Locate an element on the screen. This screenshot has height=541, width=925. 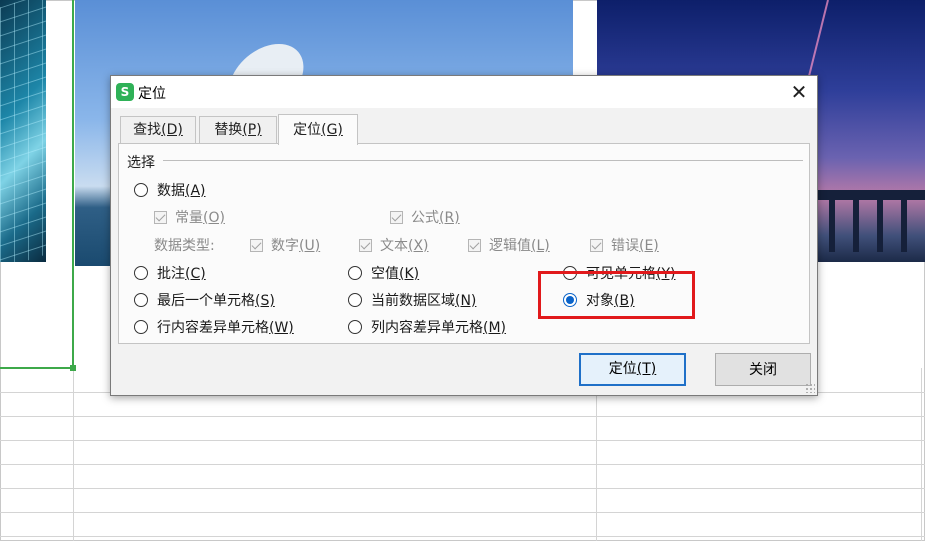
dialog-title: 定位 is located at coordinates (152, 94).